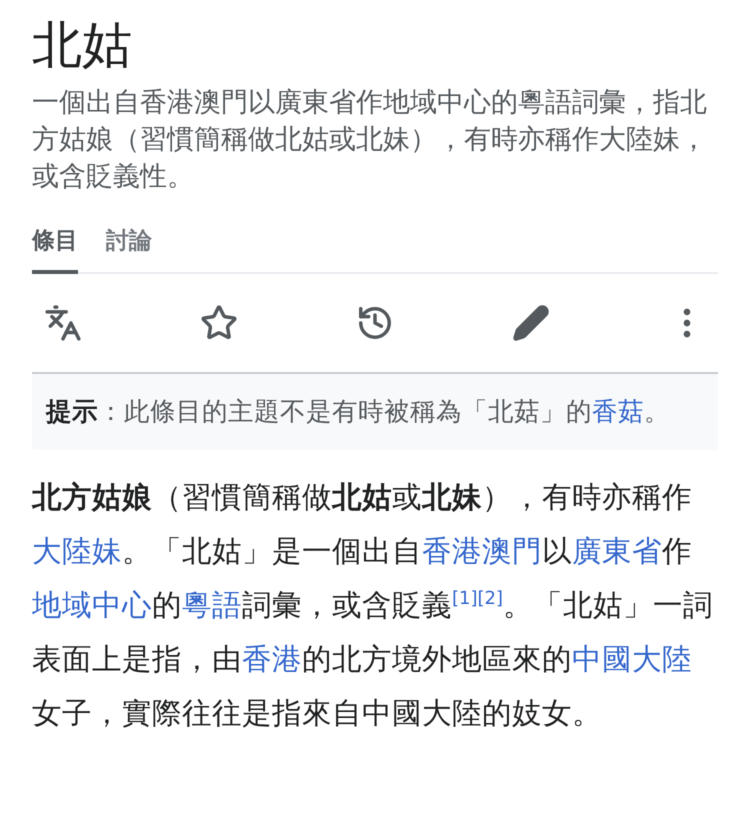 The width and height of the screenshot is (750, 835). I want to click on link: 香港澳門, so click(482, 551).